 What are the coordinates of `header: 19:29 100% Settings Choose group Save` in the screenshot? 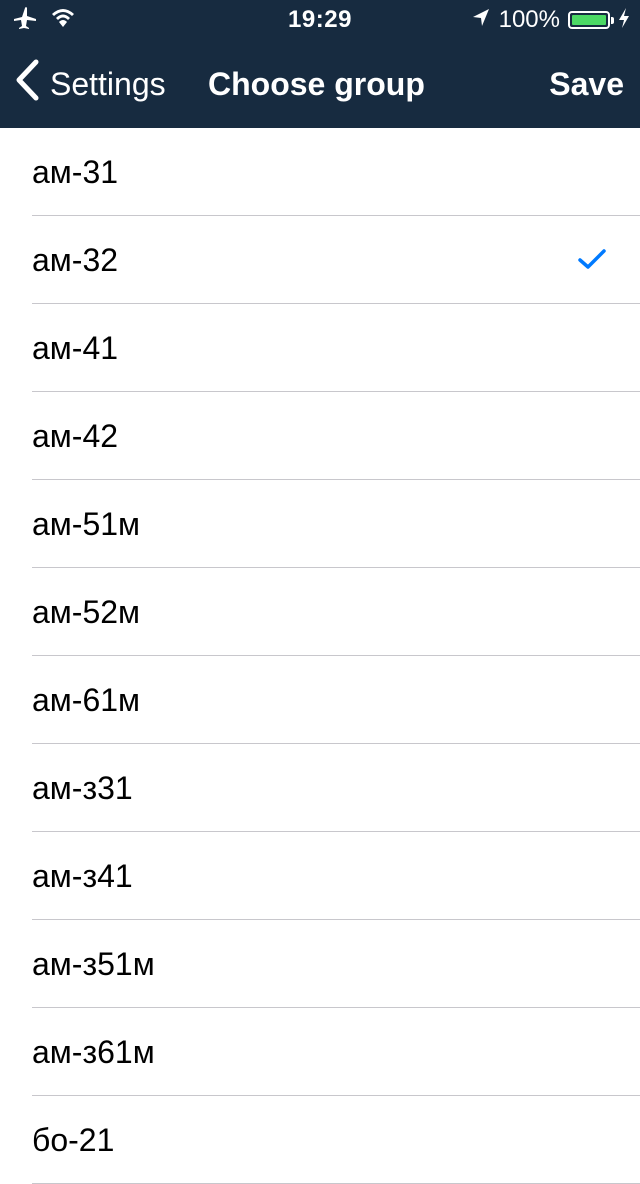 It's located at (320, 64).